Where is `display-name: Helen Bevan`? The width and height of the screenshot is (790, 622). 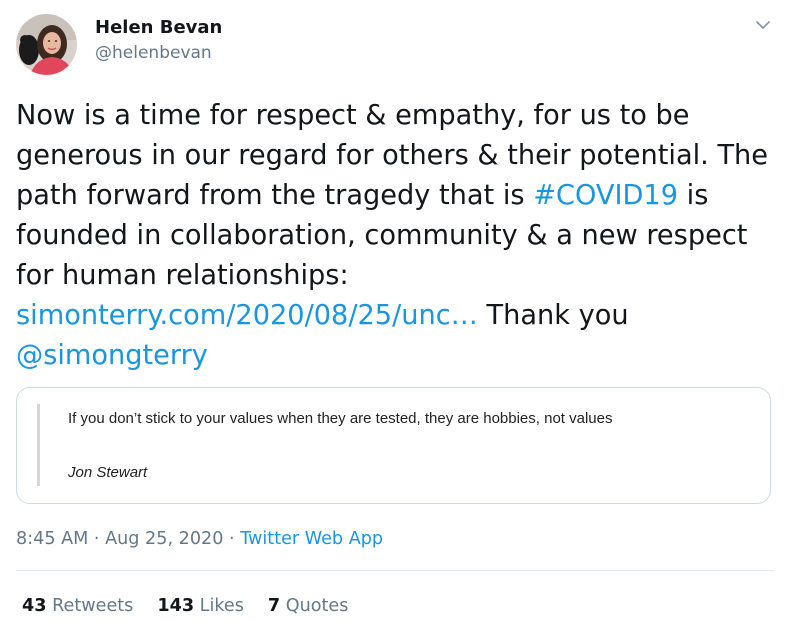 display-name: Helen Bevan is located at coordinates (158, 28).